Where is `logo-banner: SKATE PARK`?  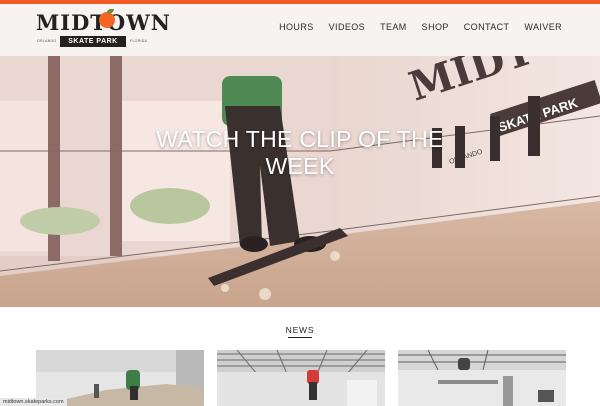 logo-banner: SKATE PARK is located at coordinates (93, 41).